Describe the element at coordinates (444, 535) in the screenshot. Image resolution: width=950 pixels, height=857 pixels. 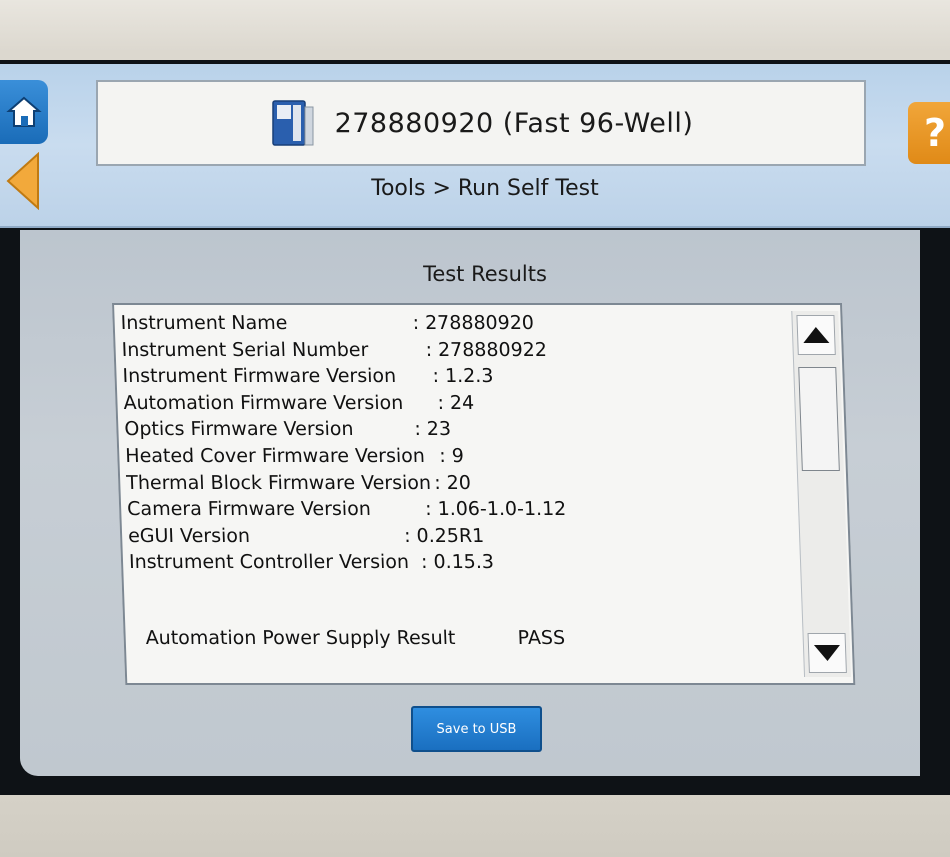
I see `row-value: : 0.25R1` at that location.